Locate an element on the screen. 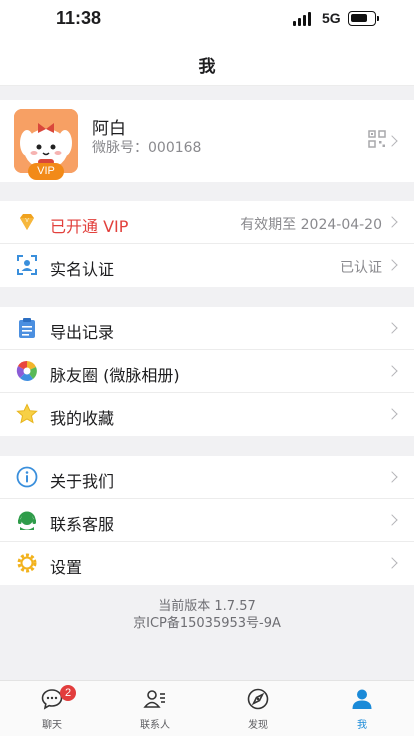 This screenshot has height=736, width=414. real-name-status: 已认证 is located at coordinates (361, 268).